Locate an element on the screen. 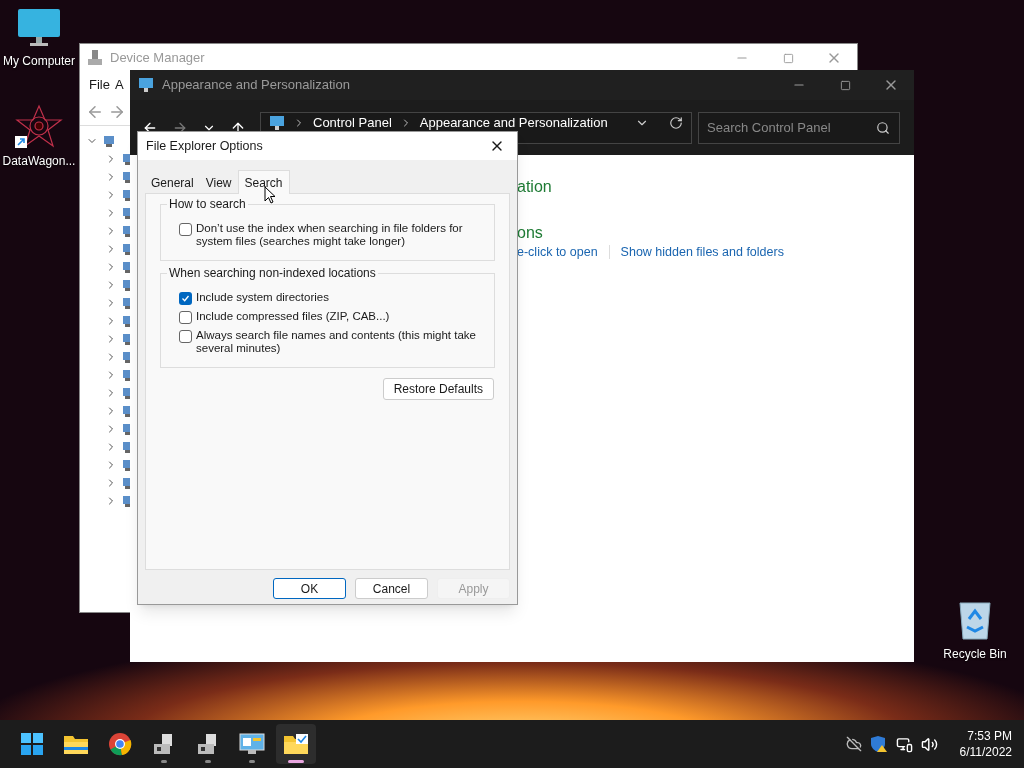  breadcrumb-item: Appearance and Personalization is located at coordinates (513, 122).